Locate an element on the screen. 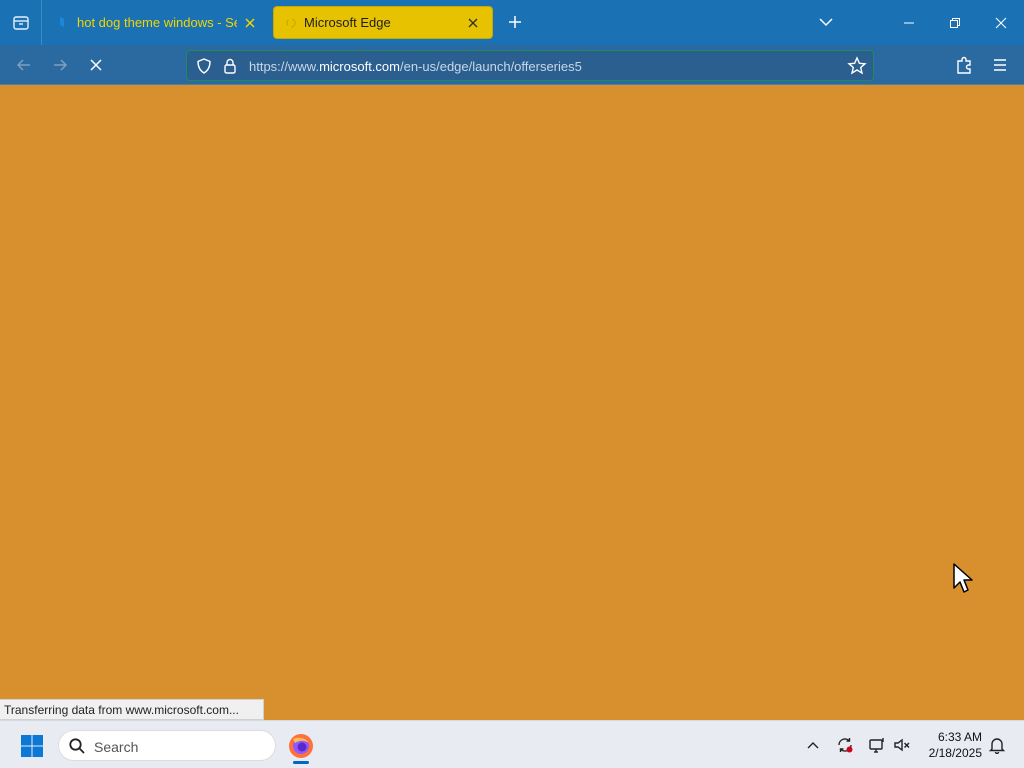 Image resolution: width=1024 pixels, height=768 pixels. back-button is located at coordinates (24, 65).